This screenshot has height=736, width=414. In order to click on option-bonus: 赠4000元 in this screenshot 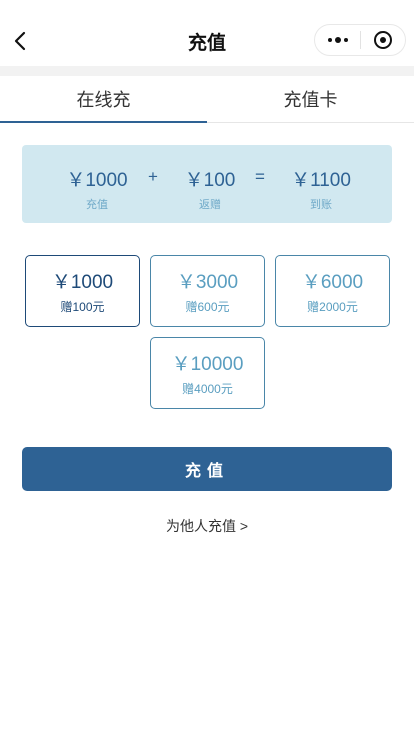, I will do `click(207, 389)`.